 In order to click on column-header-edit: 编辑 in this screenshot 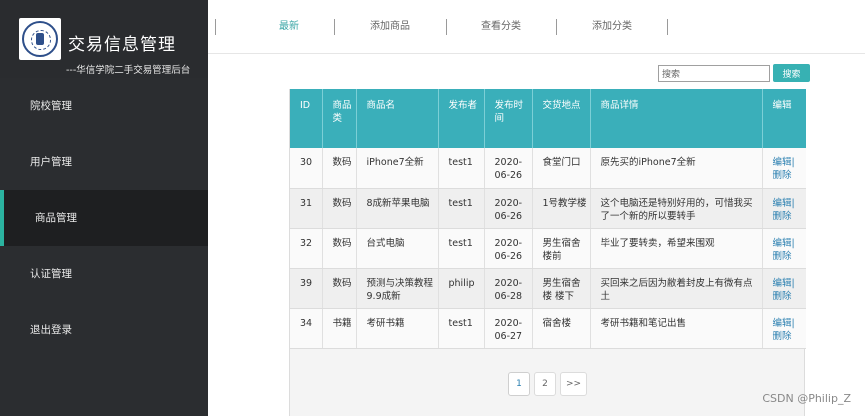, I will do `click(784, 118)`.